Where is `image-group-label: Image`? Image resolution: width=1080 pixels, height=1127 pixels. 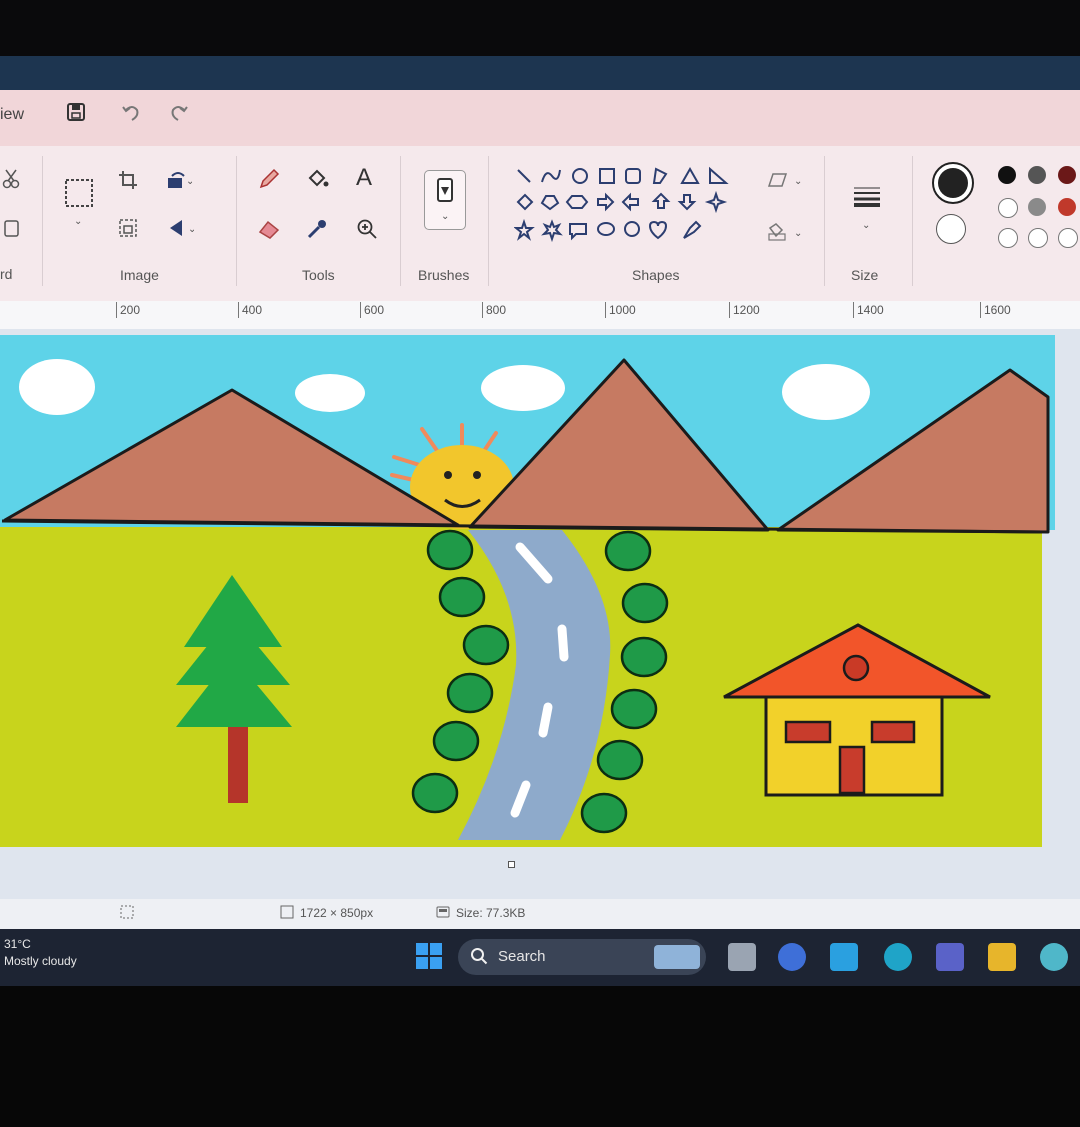
image-group-label: Image is located at coordinates (139, 275).